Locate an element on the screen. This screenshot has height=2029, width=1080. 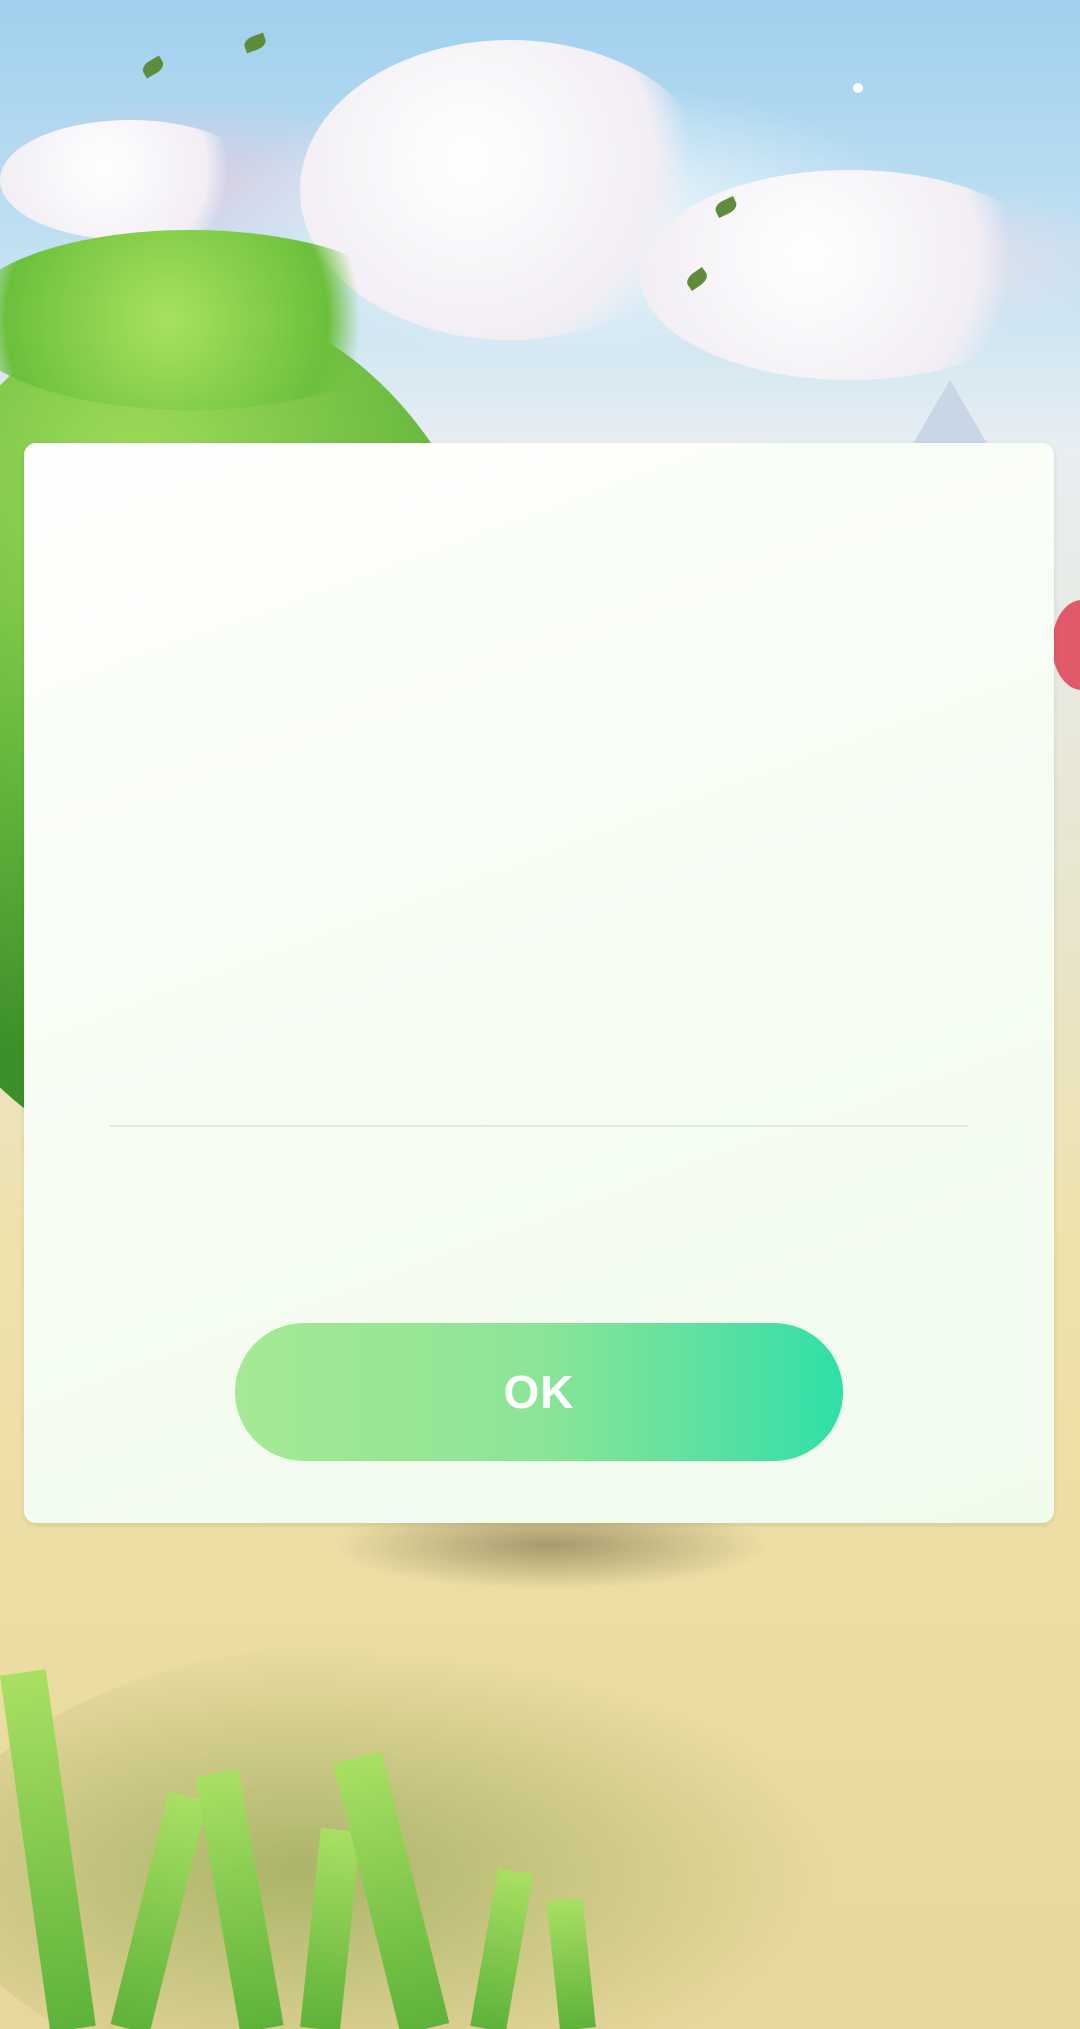
divider is located at coordinates (539, 1126).